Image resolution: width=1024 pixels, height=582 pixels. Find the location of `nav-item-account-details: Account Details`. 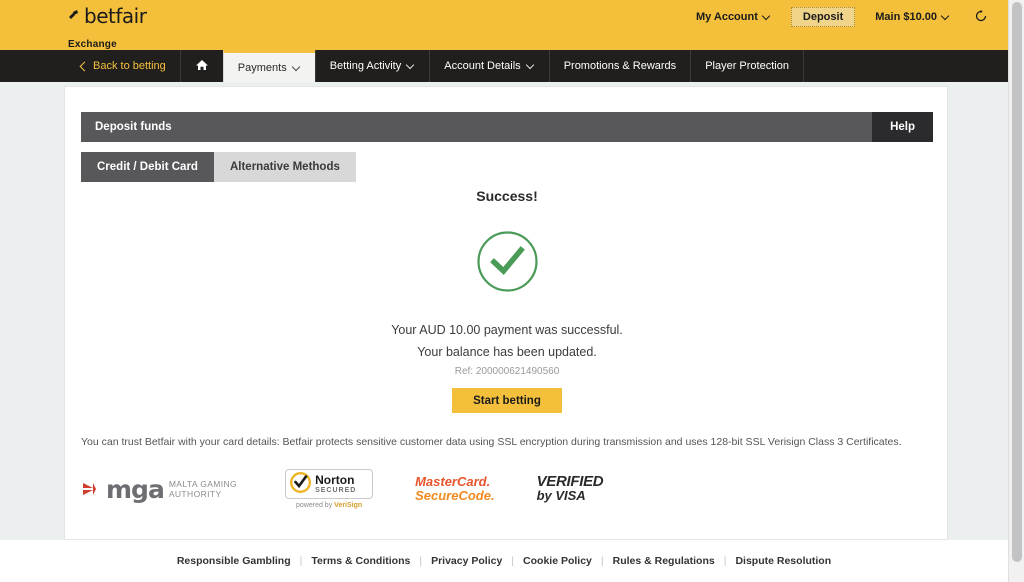

nav-item-account-details: Account Details is located at coordinates (489, 66).